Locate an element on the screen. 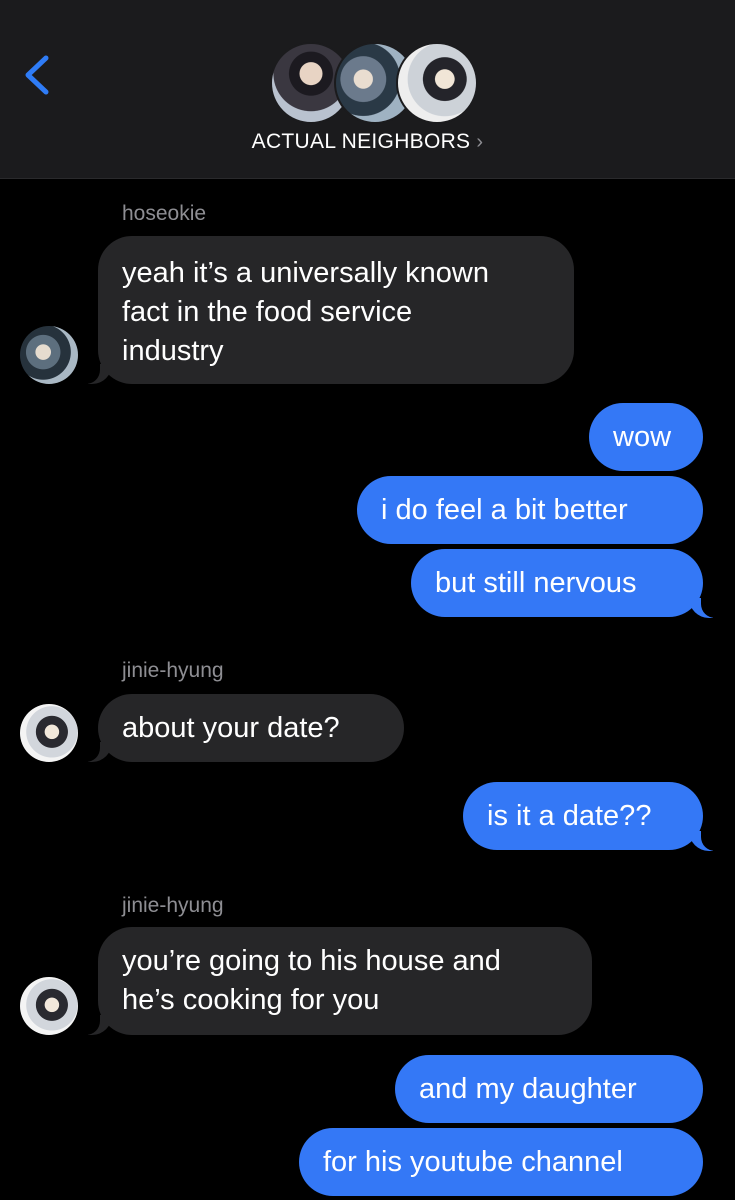 The width and height of the screenshot is (735, 1200). message-line: he’s cooking for you is located at coordinates (251, 1000).